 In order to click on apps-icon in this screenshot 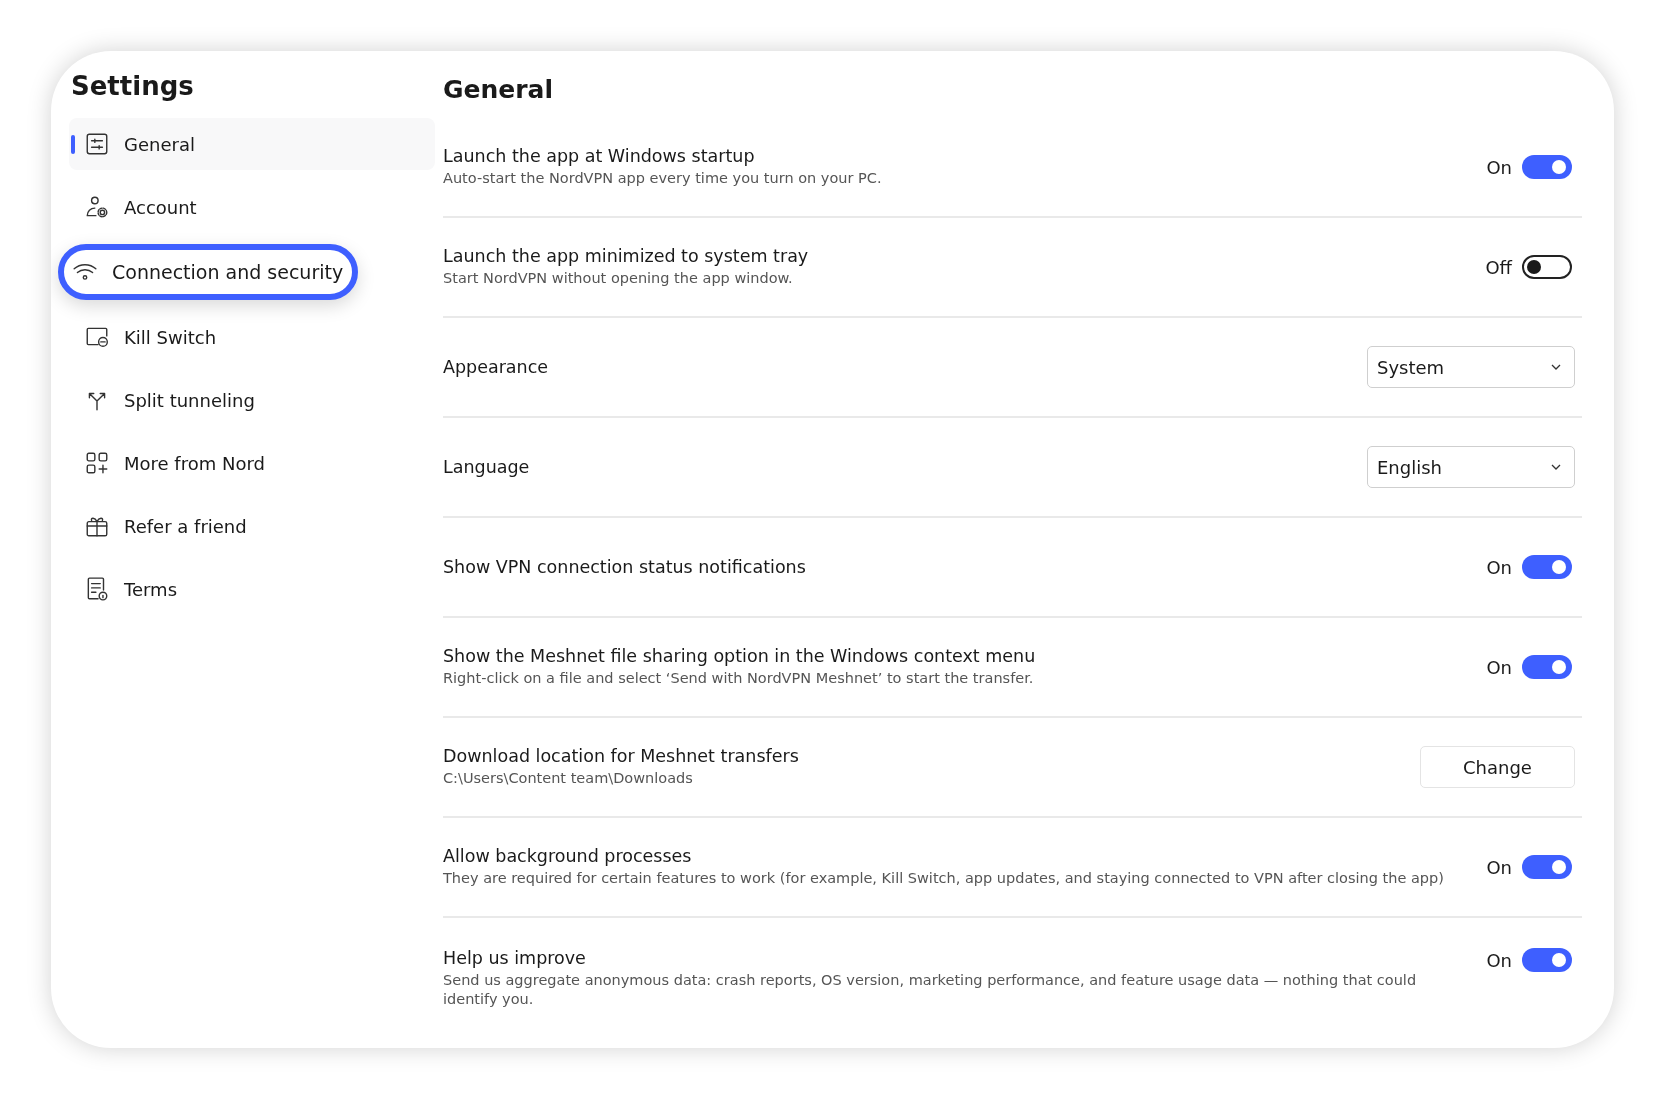, I will do `click(97, 463)`.